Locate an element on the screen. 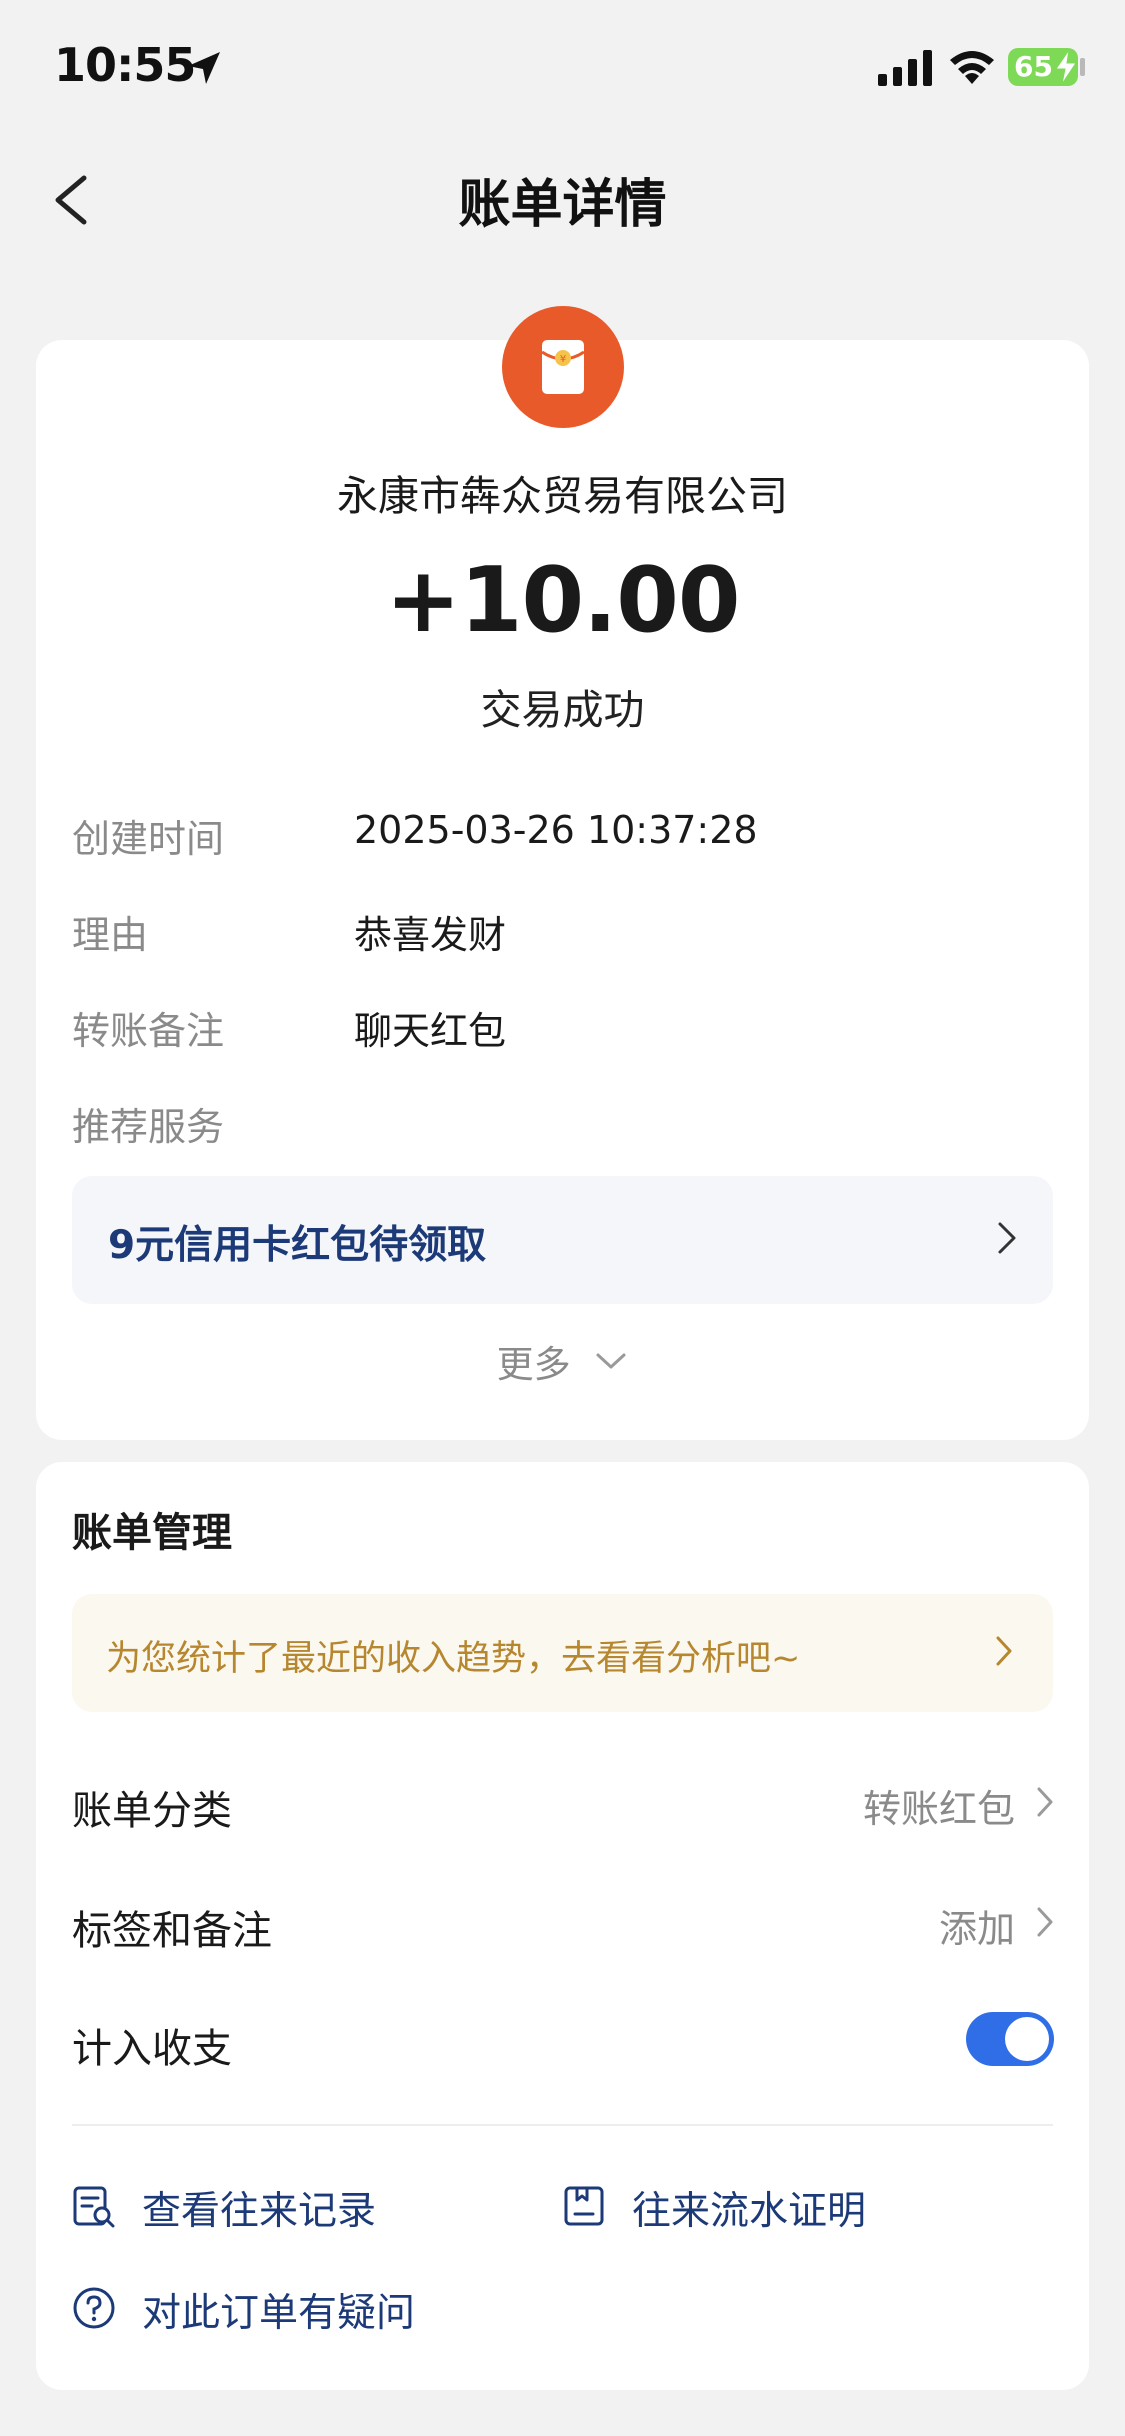 This screenshot has height=2436, width=1125. view-records-link: 查看往来记录 is located at coordinates (259, 2208).